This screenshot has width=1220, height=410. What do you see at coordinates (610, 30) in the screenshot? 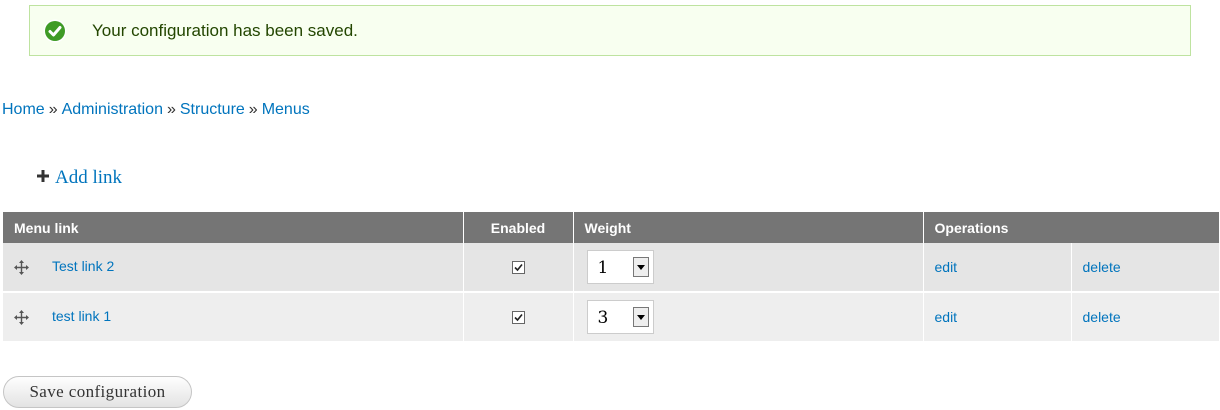
I see `status-message: Your configuration has been saved.` at bounding box center [610, 30].